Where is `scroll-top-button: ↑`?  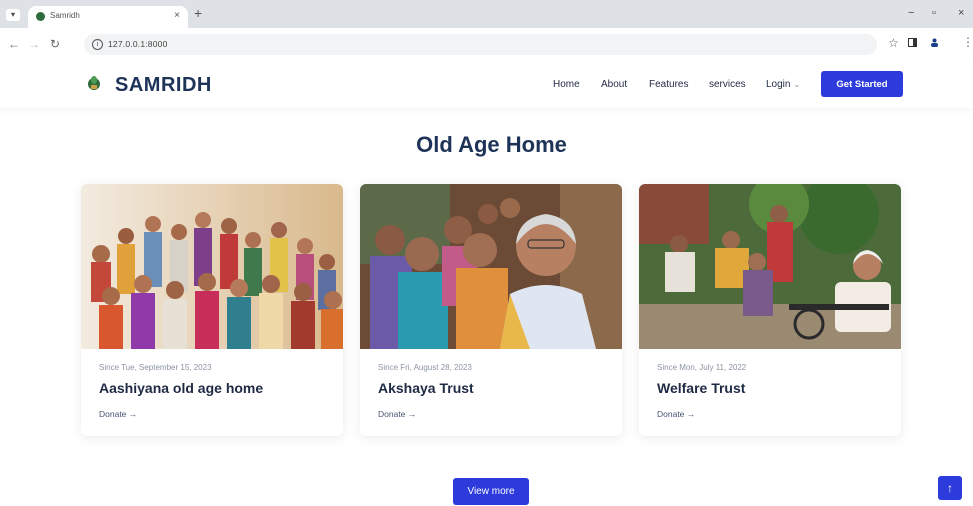 scroll-top-button: ↑ is located at coordinates (950, 488).